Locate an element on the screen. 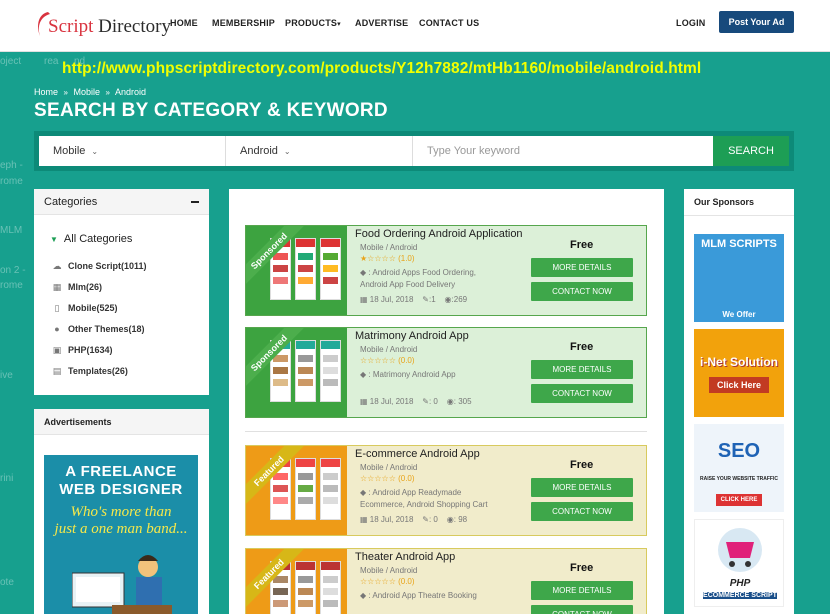 This screenshot has height=614, width=830. categories-heading: Categories is located at coordinates (121, 202).